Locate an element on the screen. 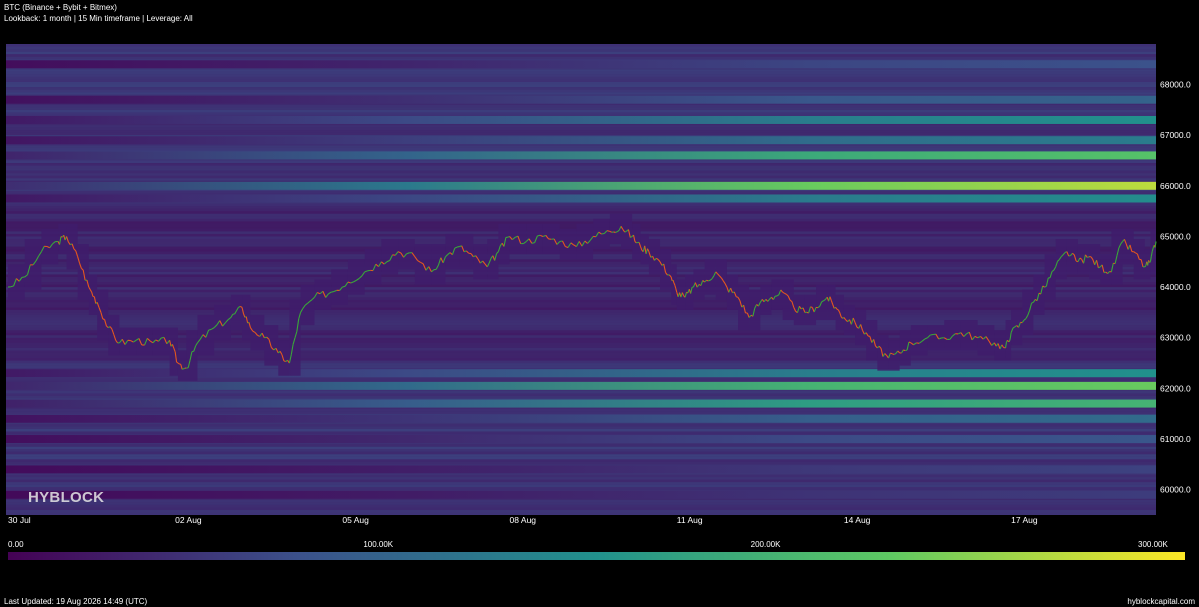  colorbar-tick-label: 0.00 is located at coordinates (16, 544).